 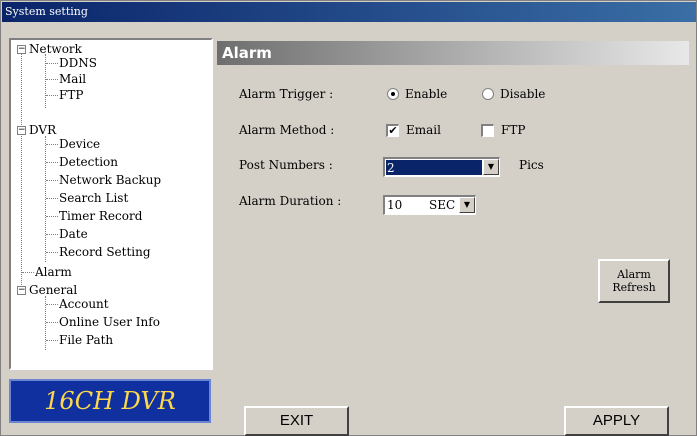 What do you see at coordinates (86, 340) in the screenshot?
I see `tree-item-file-path: File Path` at bounding box center [86, 340].